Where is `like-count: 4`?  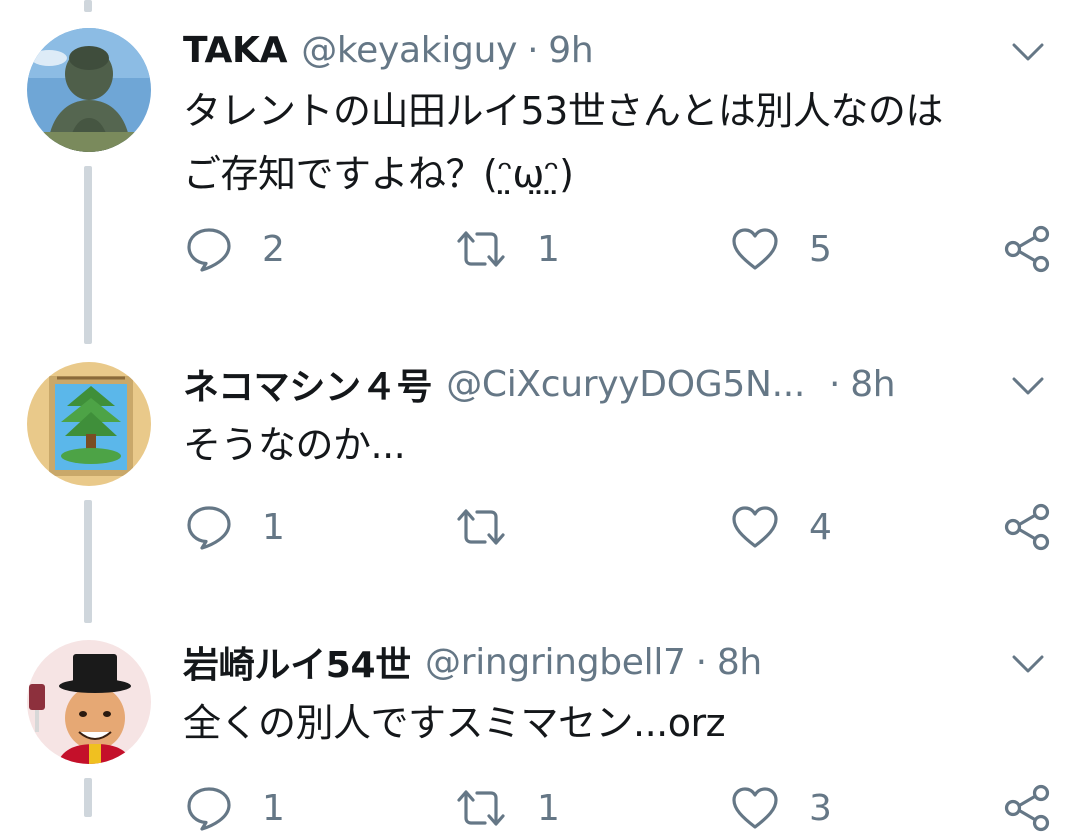
like-count: 4 is located at coordinates (820, 527).